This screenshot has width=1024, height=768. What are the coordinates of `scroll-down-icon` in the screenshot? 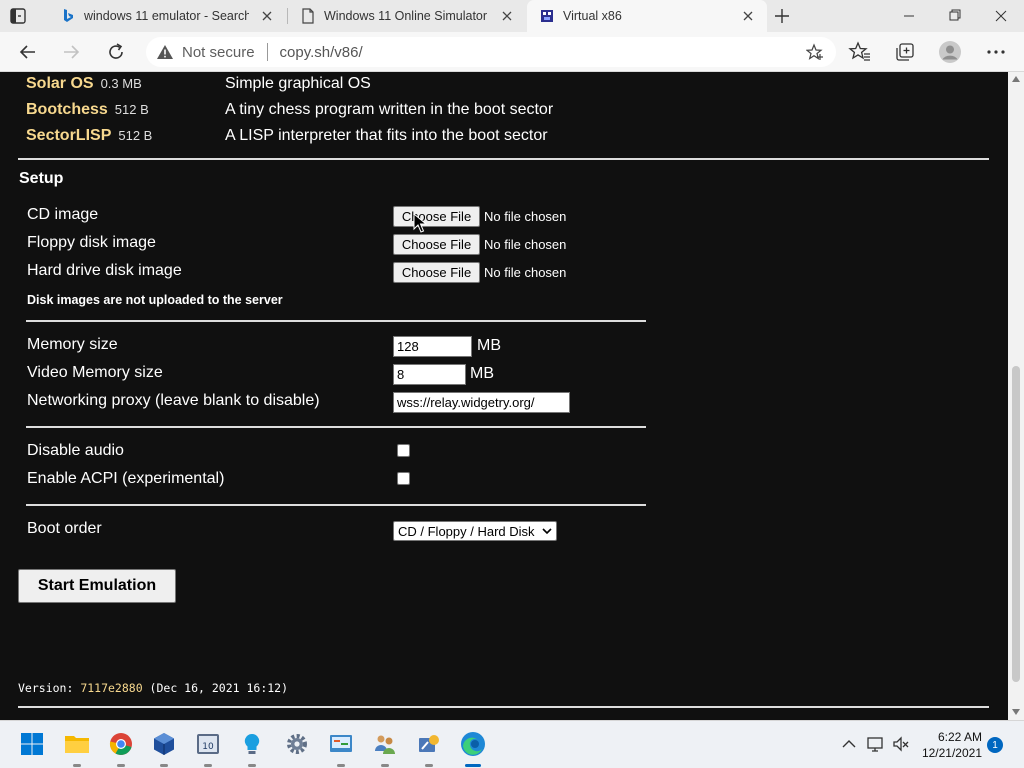 It's located at (1016, 712).